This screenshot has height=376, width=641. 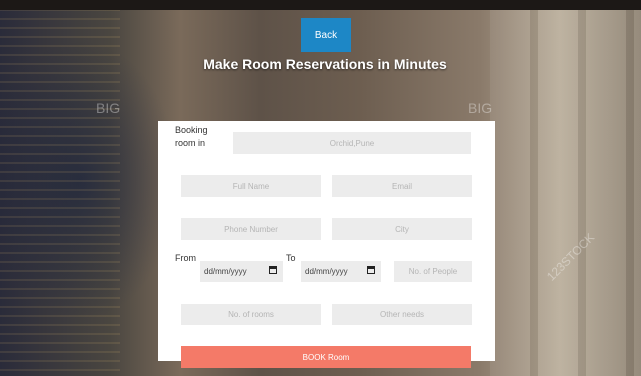 What do you see at coordinates (108, 108) in the screenshot?
I see `wall-text-left: BIG` at bounding box center [108, 108].